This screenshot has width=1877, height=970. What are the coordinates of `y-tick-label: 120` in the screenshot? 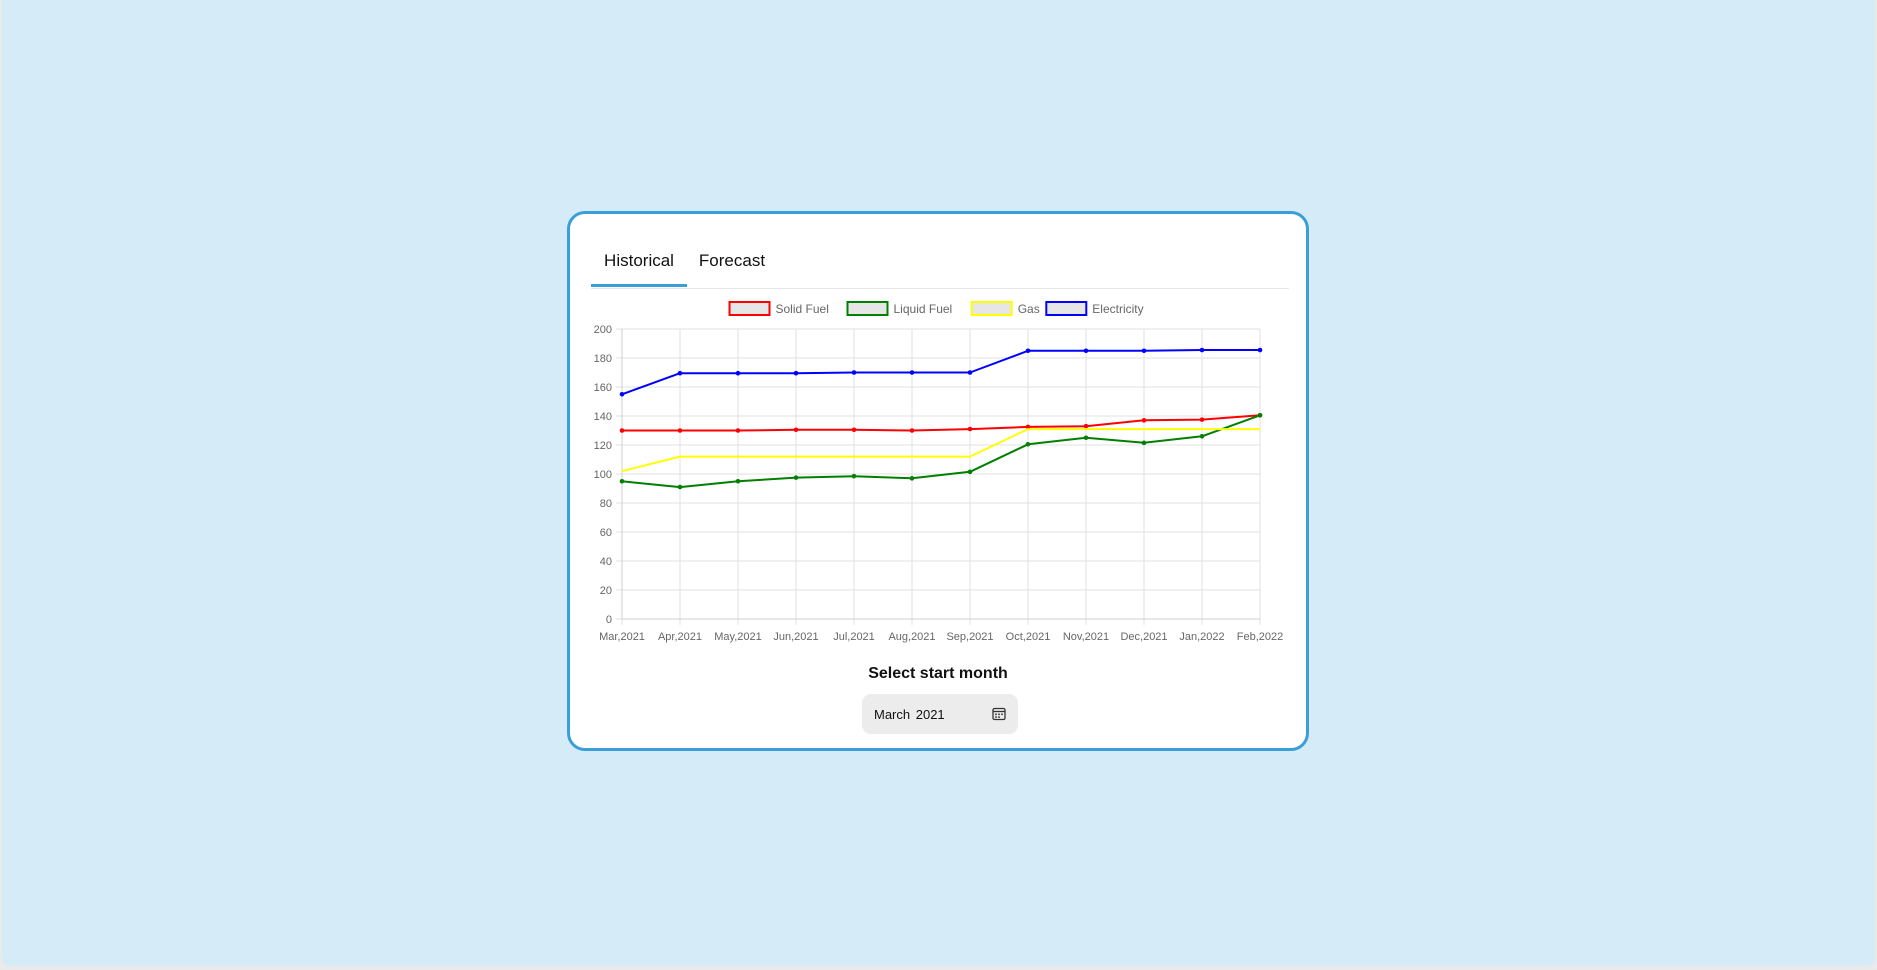 It's located at (603, 446).